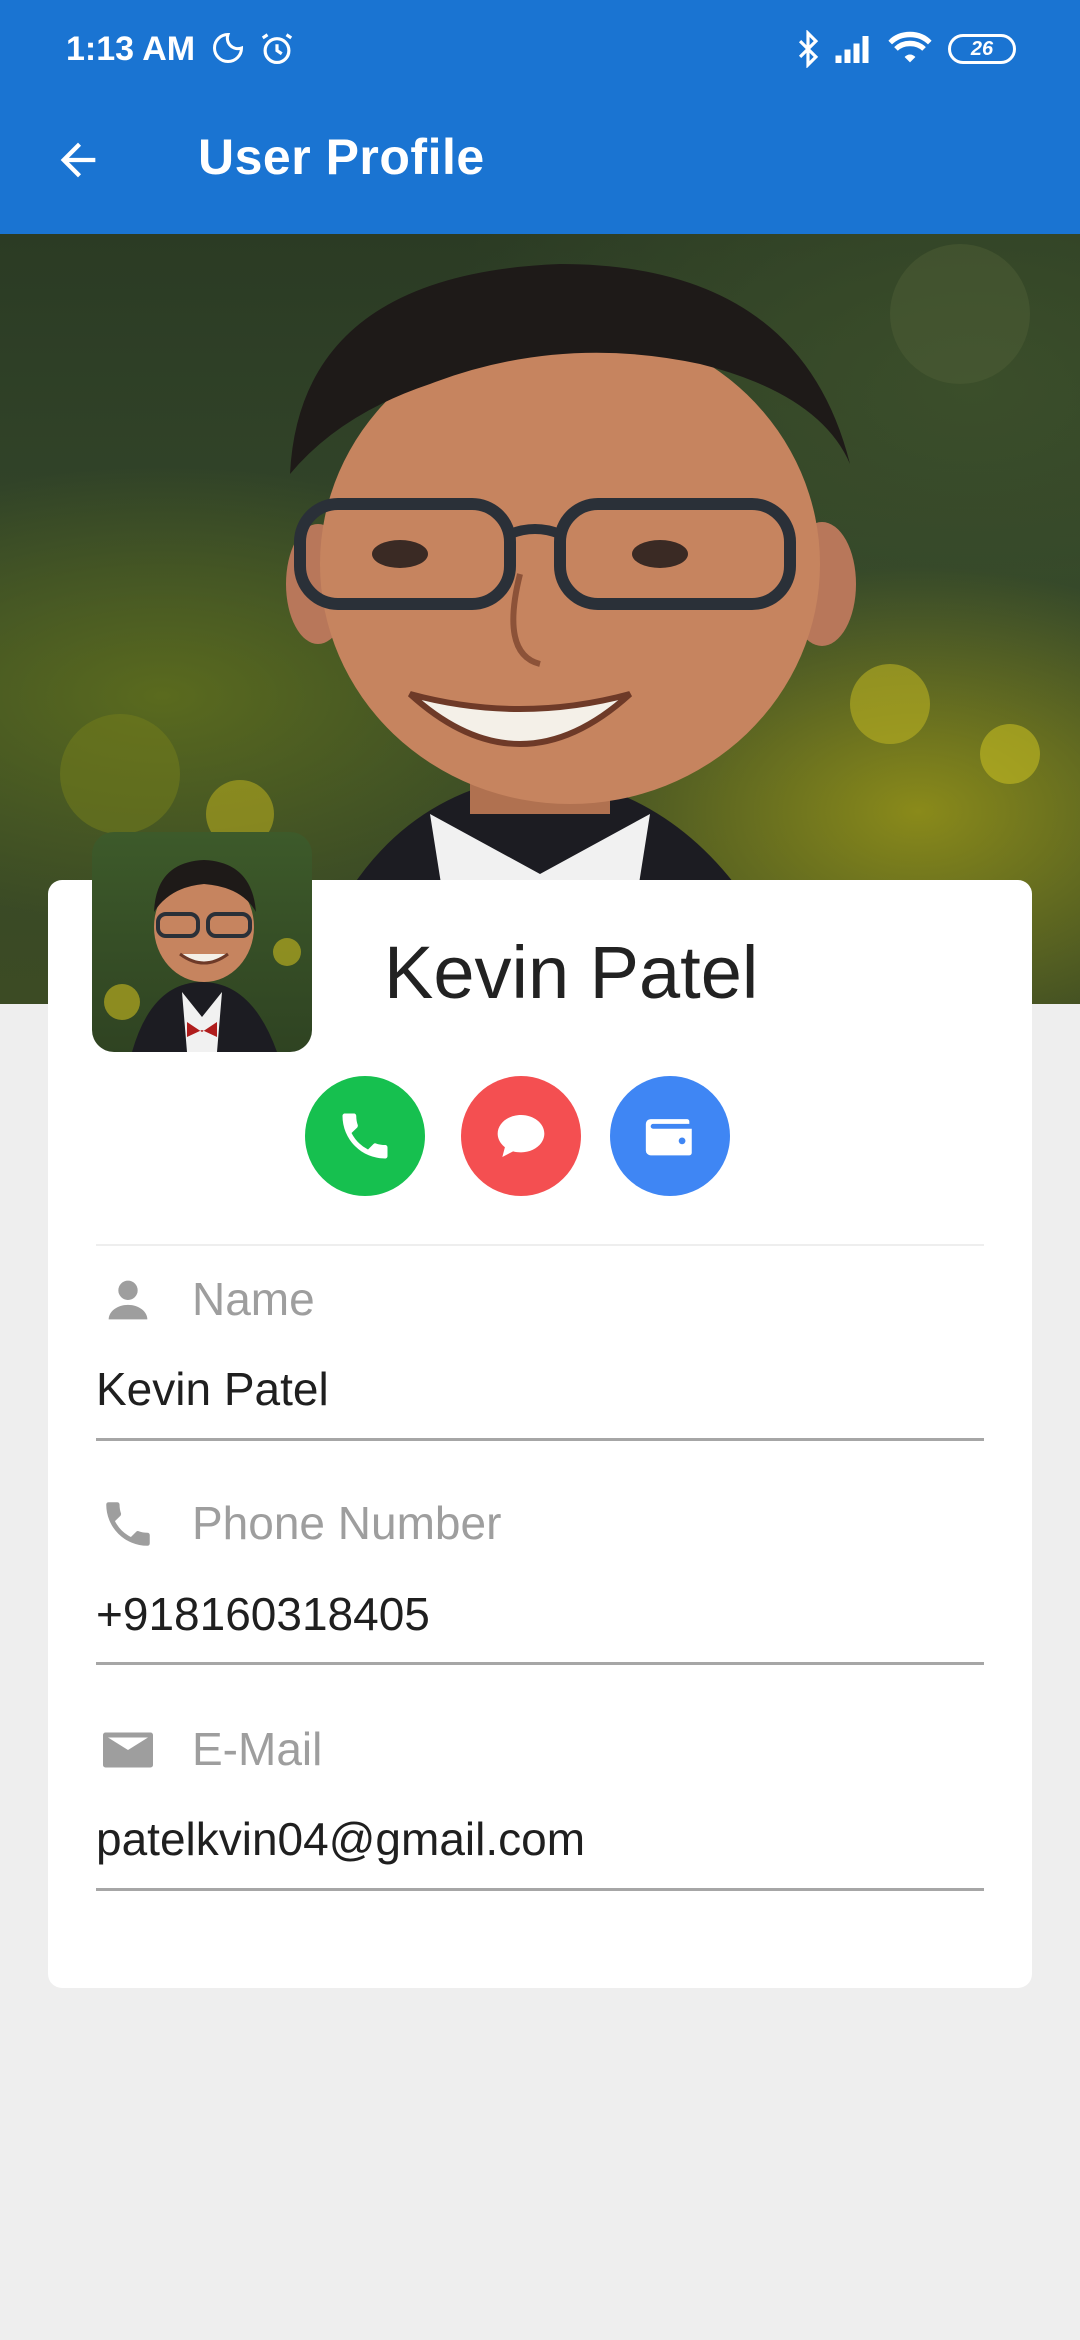  What do you see at coordinates (253, 1299) in the screenshot?
I see `name-label: Name` at bounding box center [253, 1299].